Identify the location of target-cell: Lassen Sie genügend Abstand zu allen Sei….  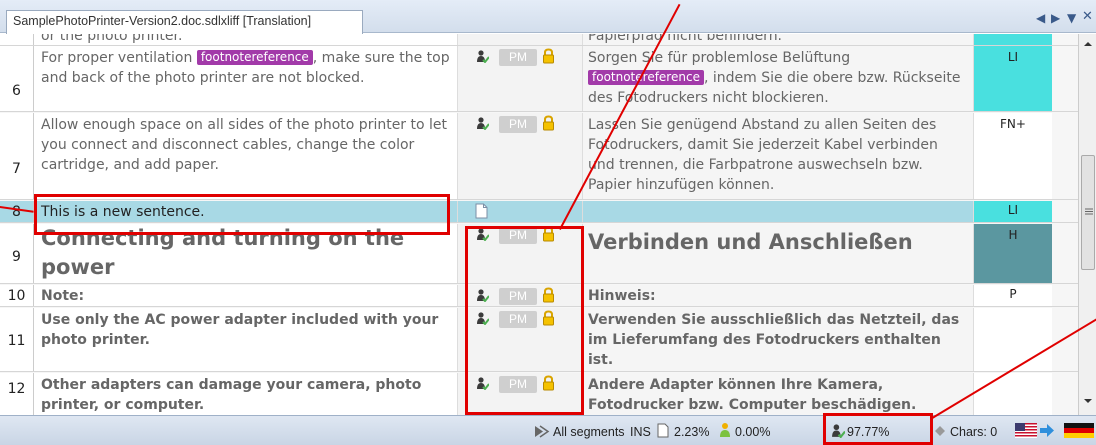
(778, 156).